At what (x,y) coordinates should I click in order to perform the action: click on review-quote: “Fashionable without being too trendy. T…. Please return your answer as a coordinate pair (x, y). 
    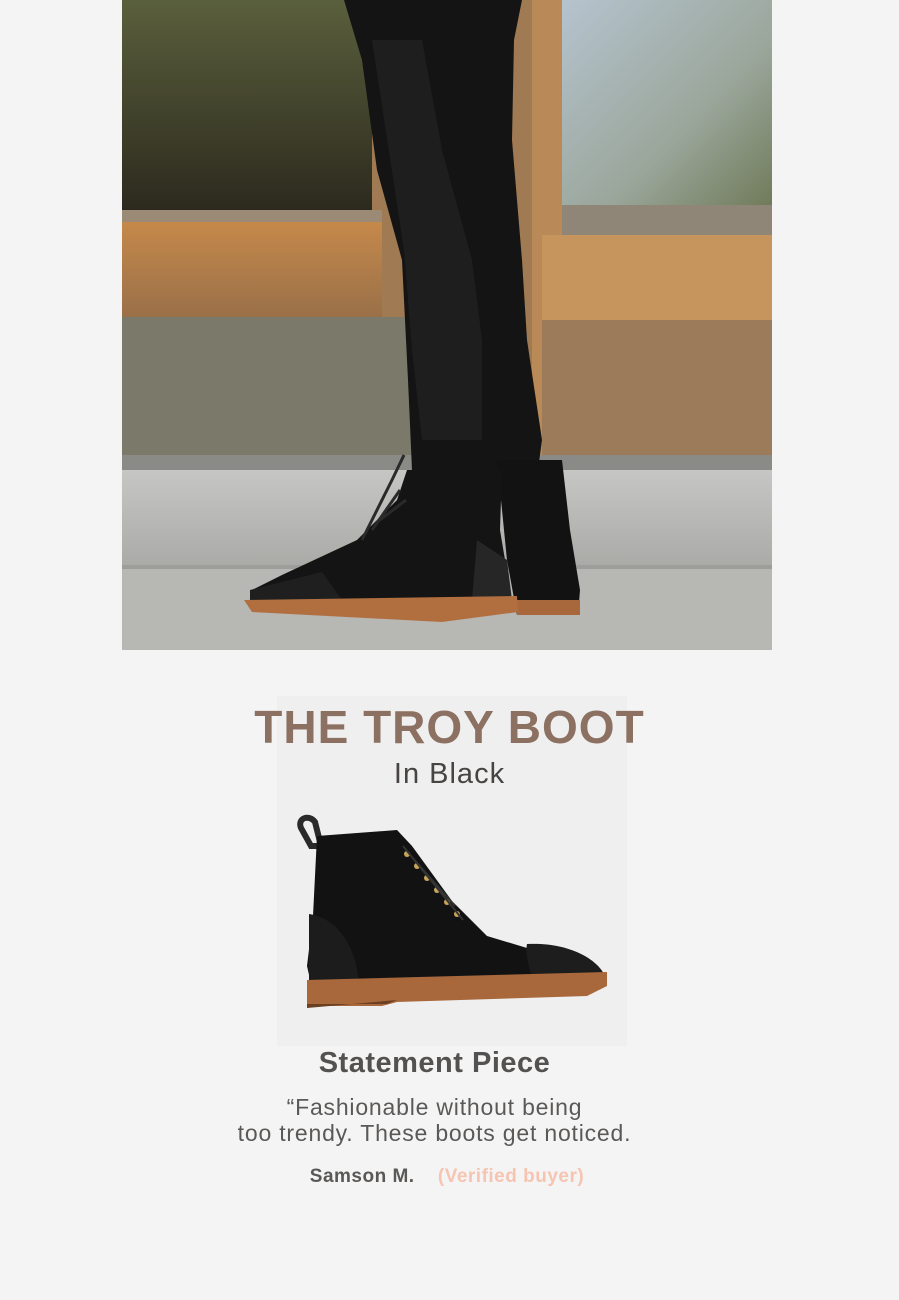
    Looking at the image, I should click on (434, 1120).